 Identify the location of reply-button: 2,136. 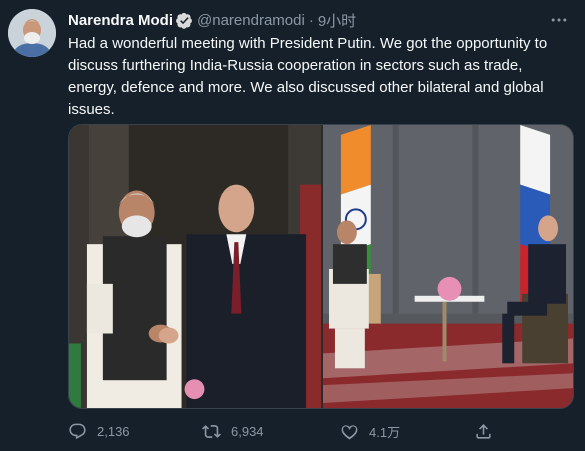
(99, 431).